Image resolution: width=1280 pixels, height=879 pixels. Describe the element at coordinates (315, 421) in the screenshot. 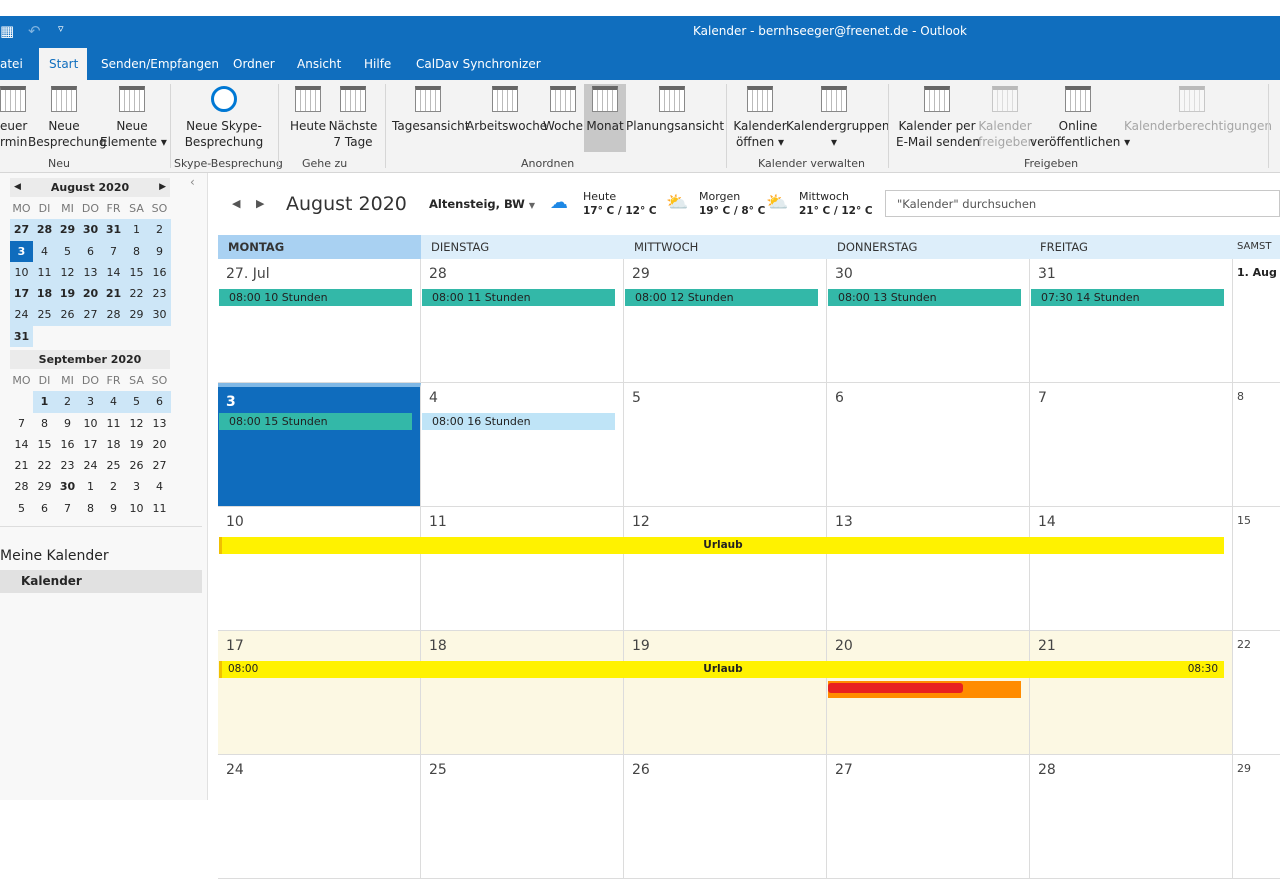

I see `calendar-event: 08:00 15 Stunden` at that location.